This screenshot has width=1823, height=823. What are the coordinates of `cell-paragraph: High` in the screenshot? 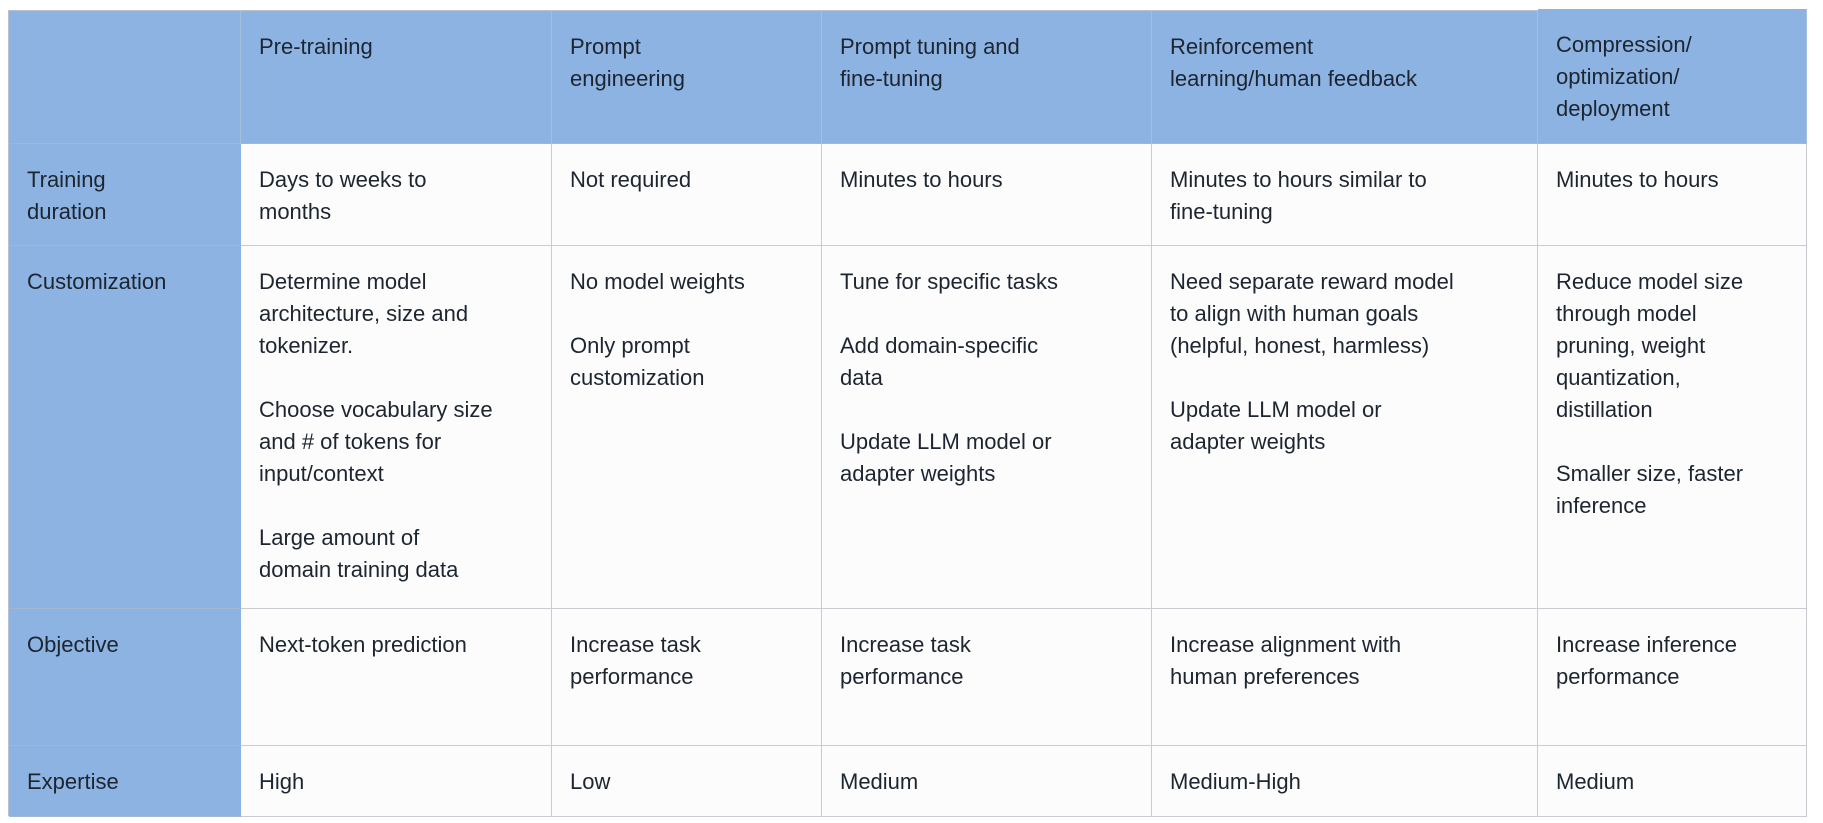 It's located at (396, 782).